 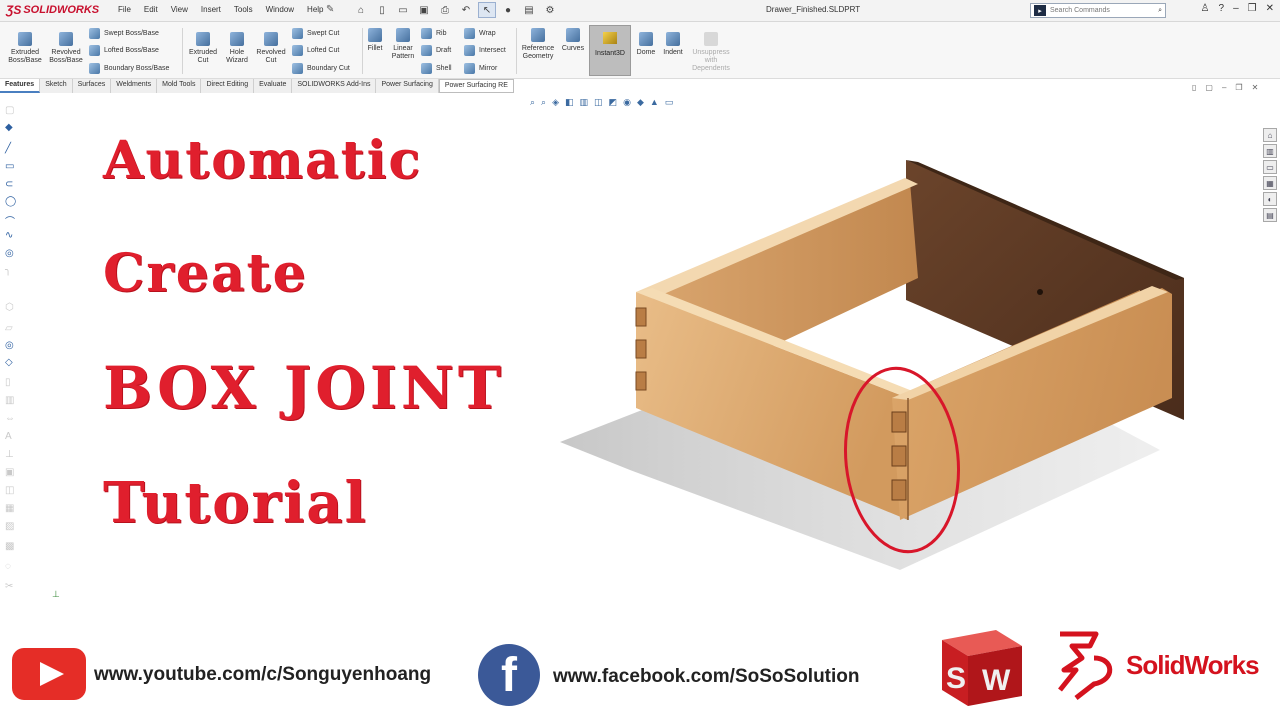 I want to click on spline-icon: ∿, so click(x=9, y=235).